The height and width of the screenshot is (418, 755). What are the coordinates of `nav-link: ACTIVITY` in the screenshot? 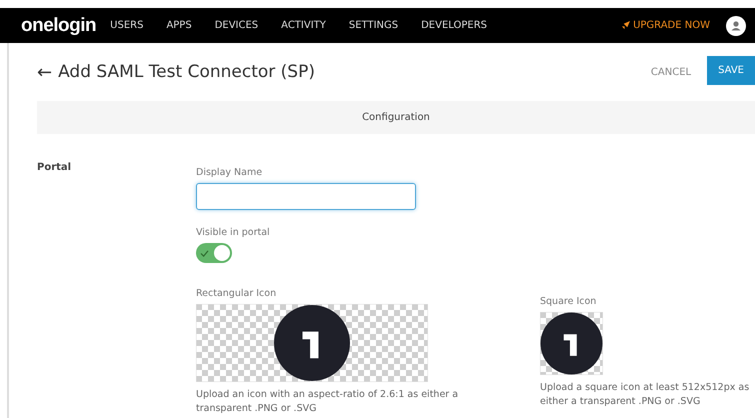 It's located at (303, 25).